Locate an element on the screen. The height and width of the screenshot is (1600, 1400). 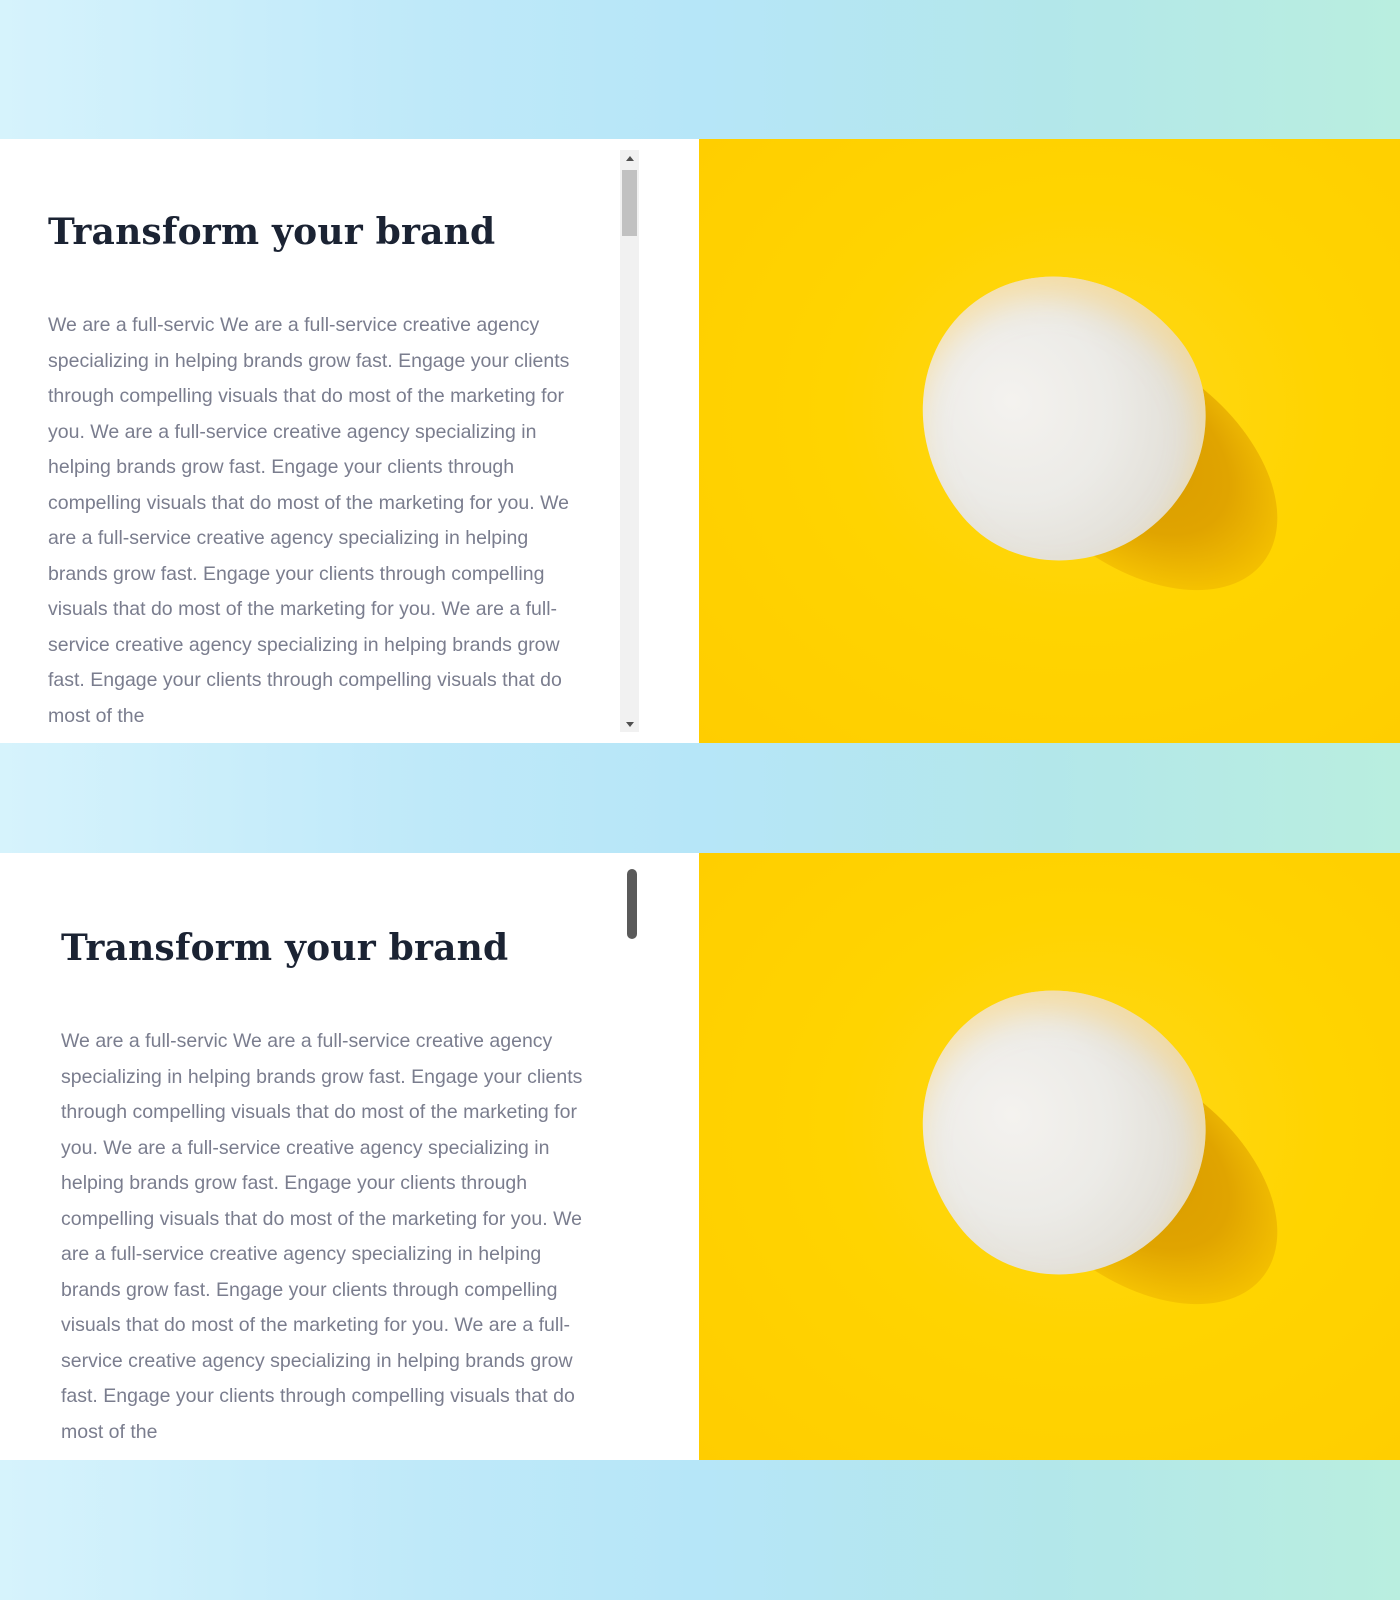
vertical-scrollbar is located at coordinates (629, 441).